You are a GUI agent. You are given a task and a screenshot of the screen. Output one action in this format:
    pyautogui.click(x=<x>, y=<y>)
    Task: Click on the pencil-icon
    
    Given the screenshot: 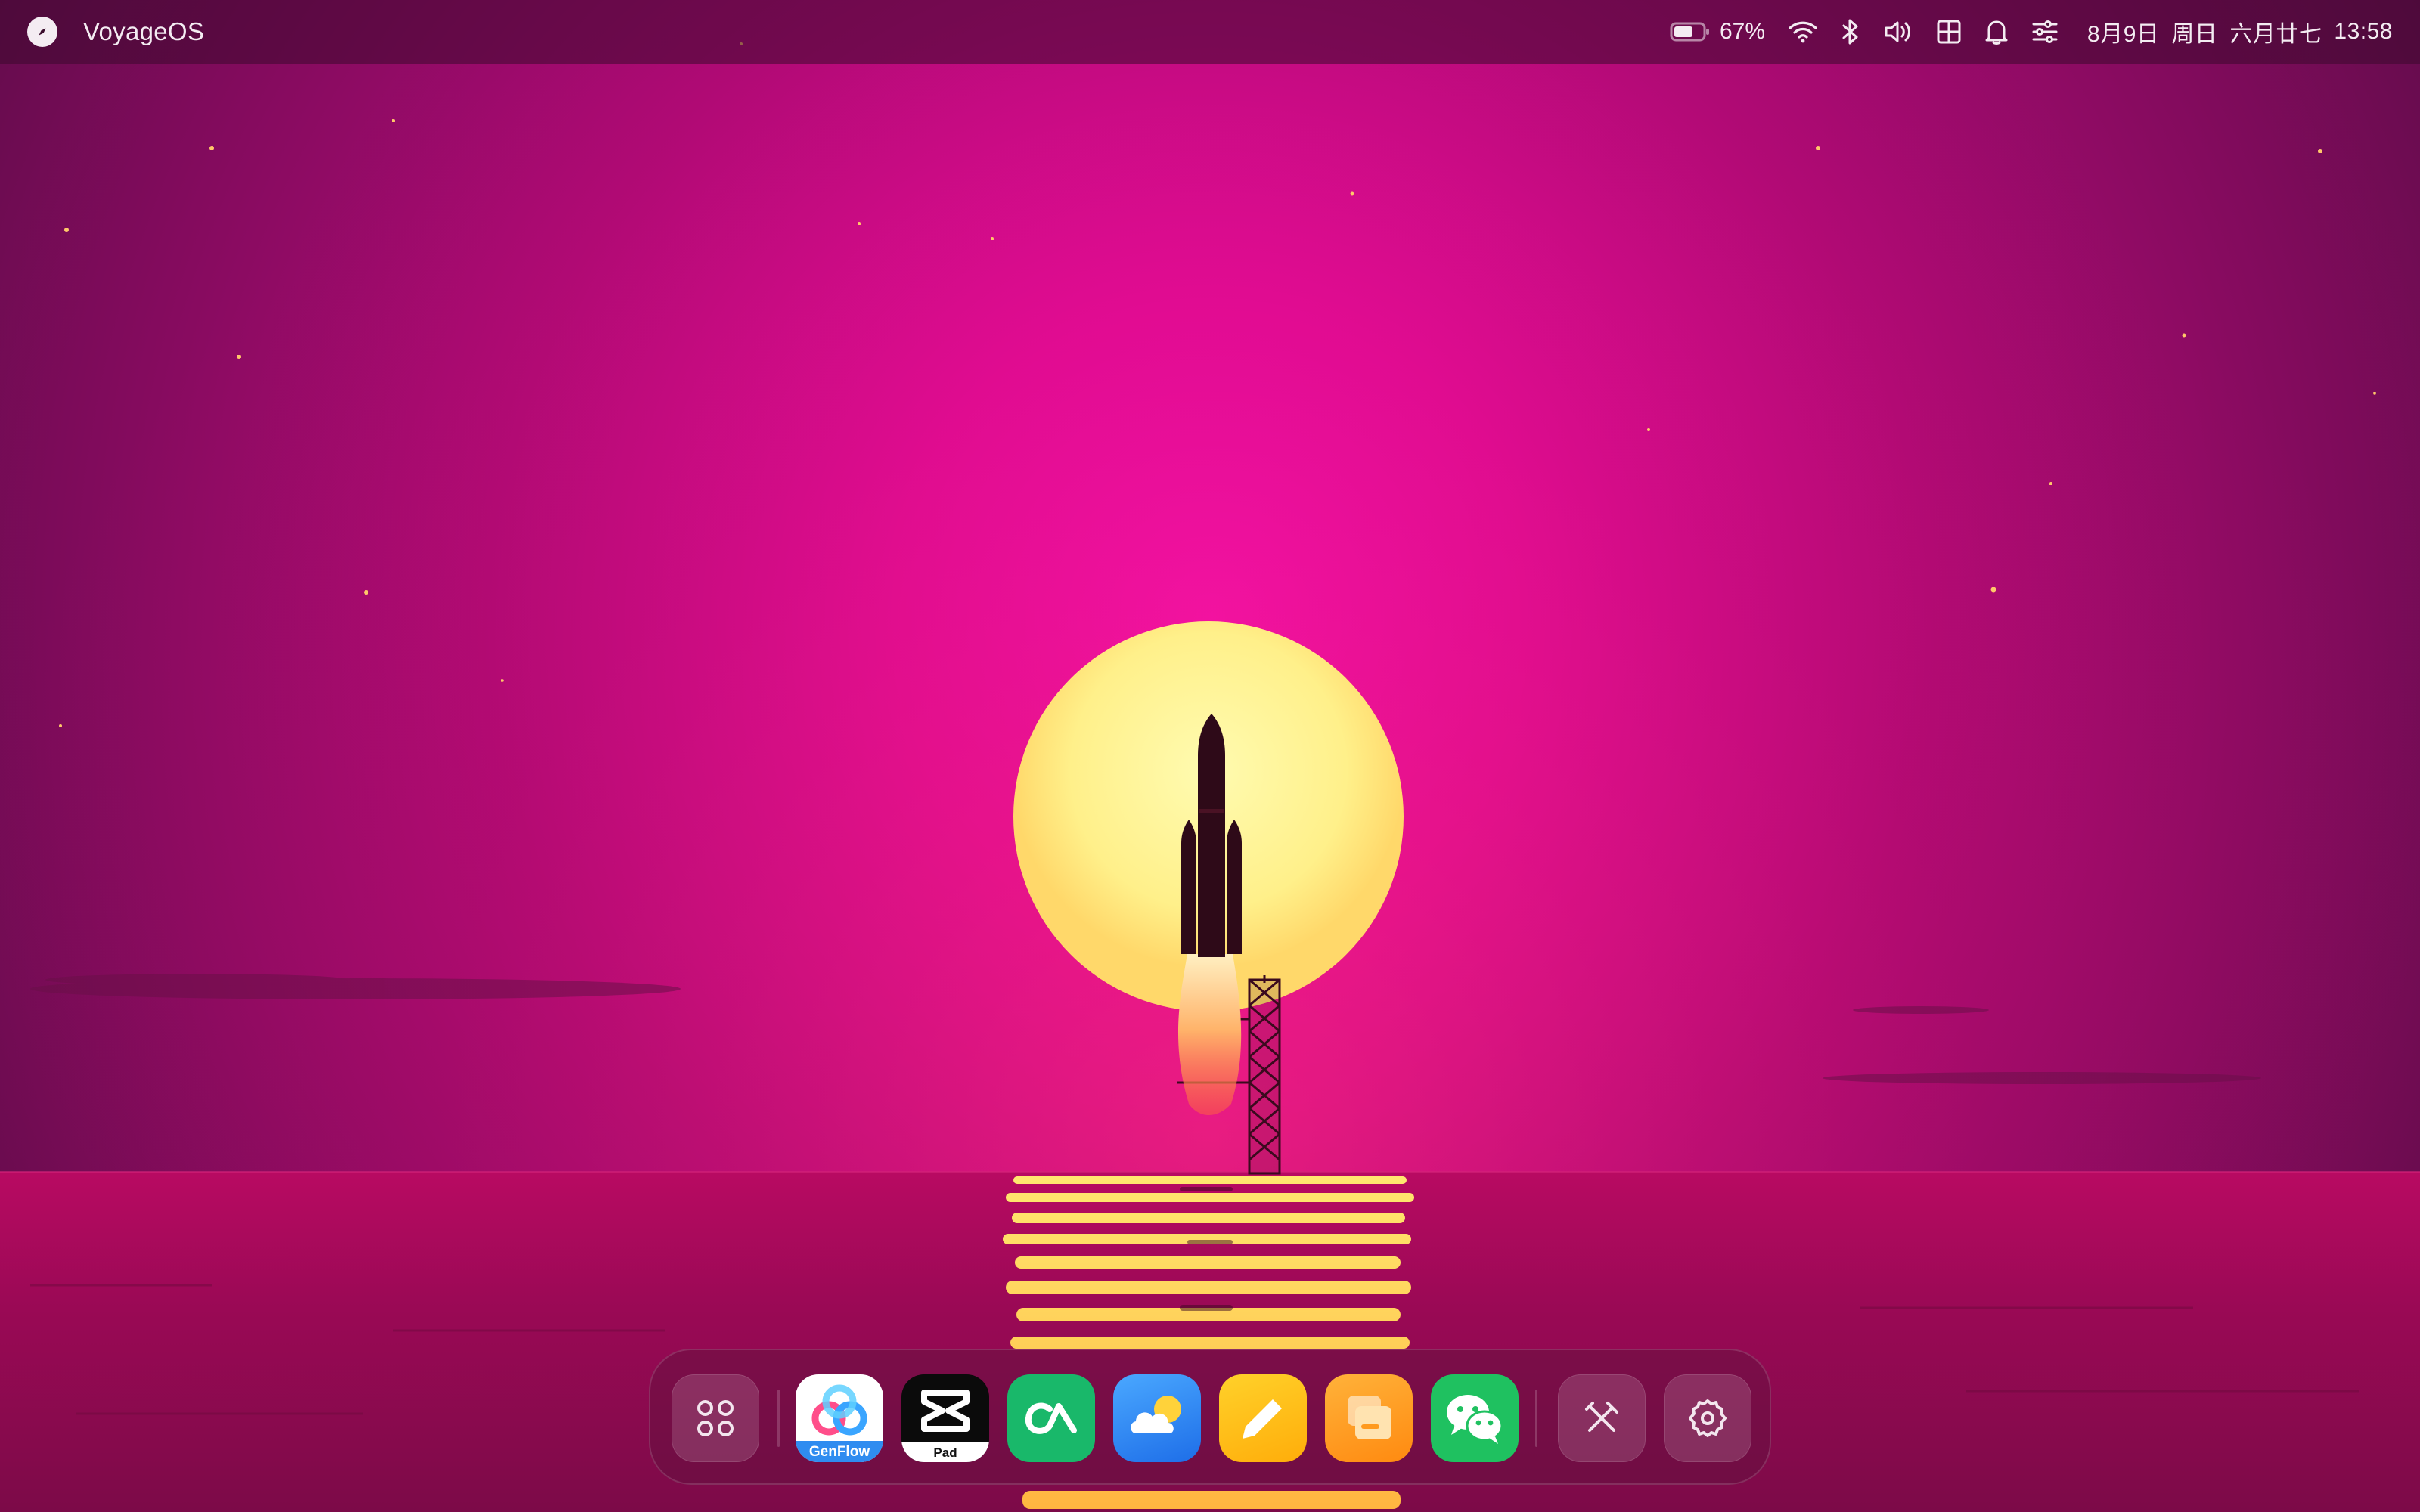 What is the action you would take?
    pyautogui.click(x=1262, y=1419)
    